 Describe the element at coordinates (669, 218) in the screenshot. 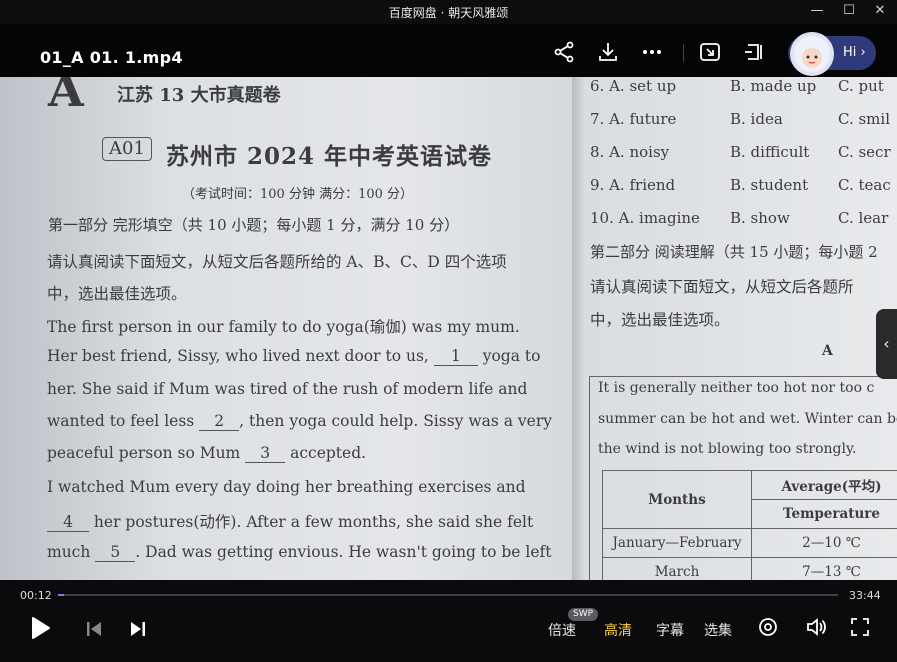

I see `option-a: imagine` at that location.